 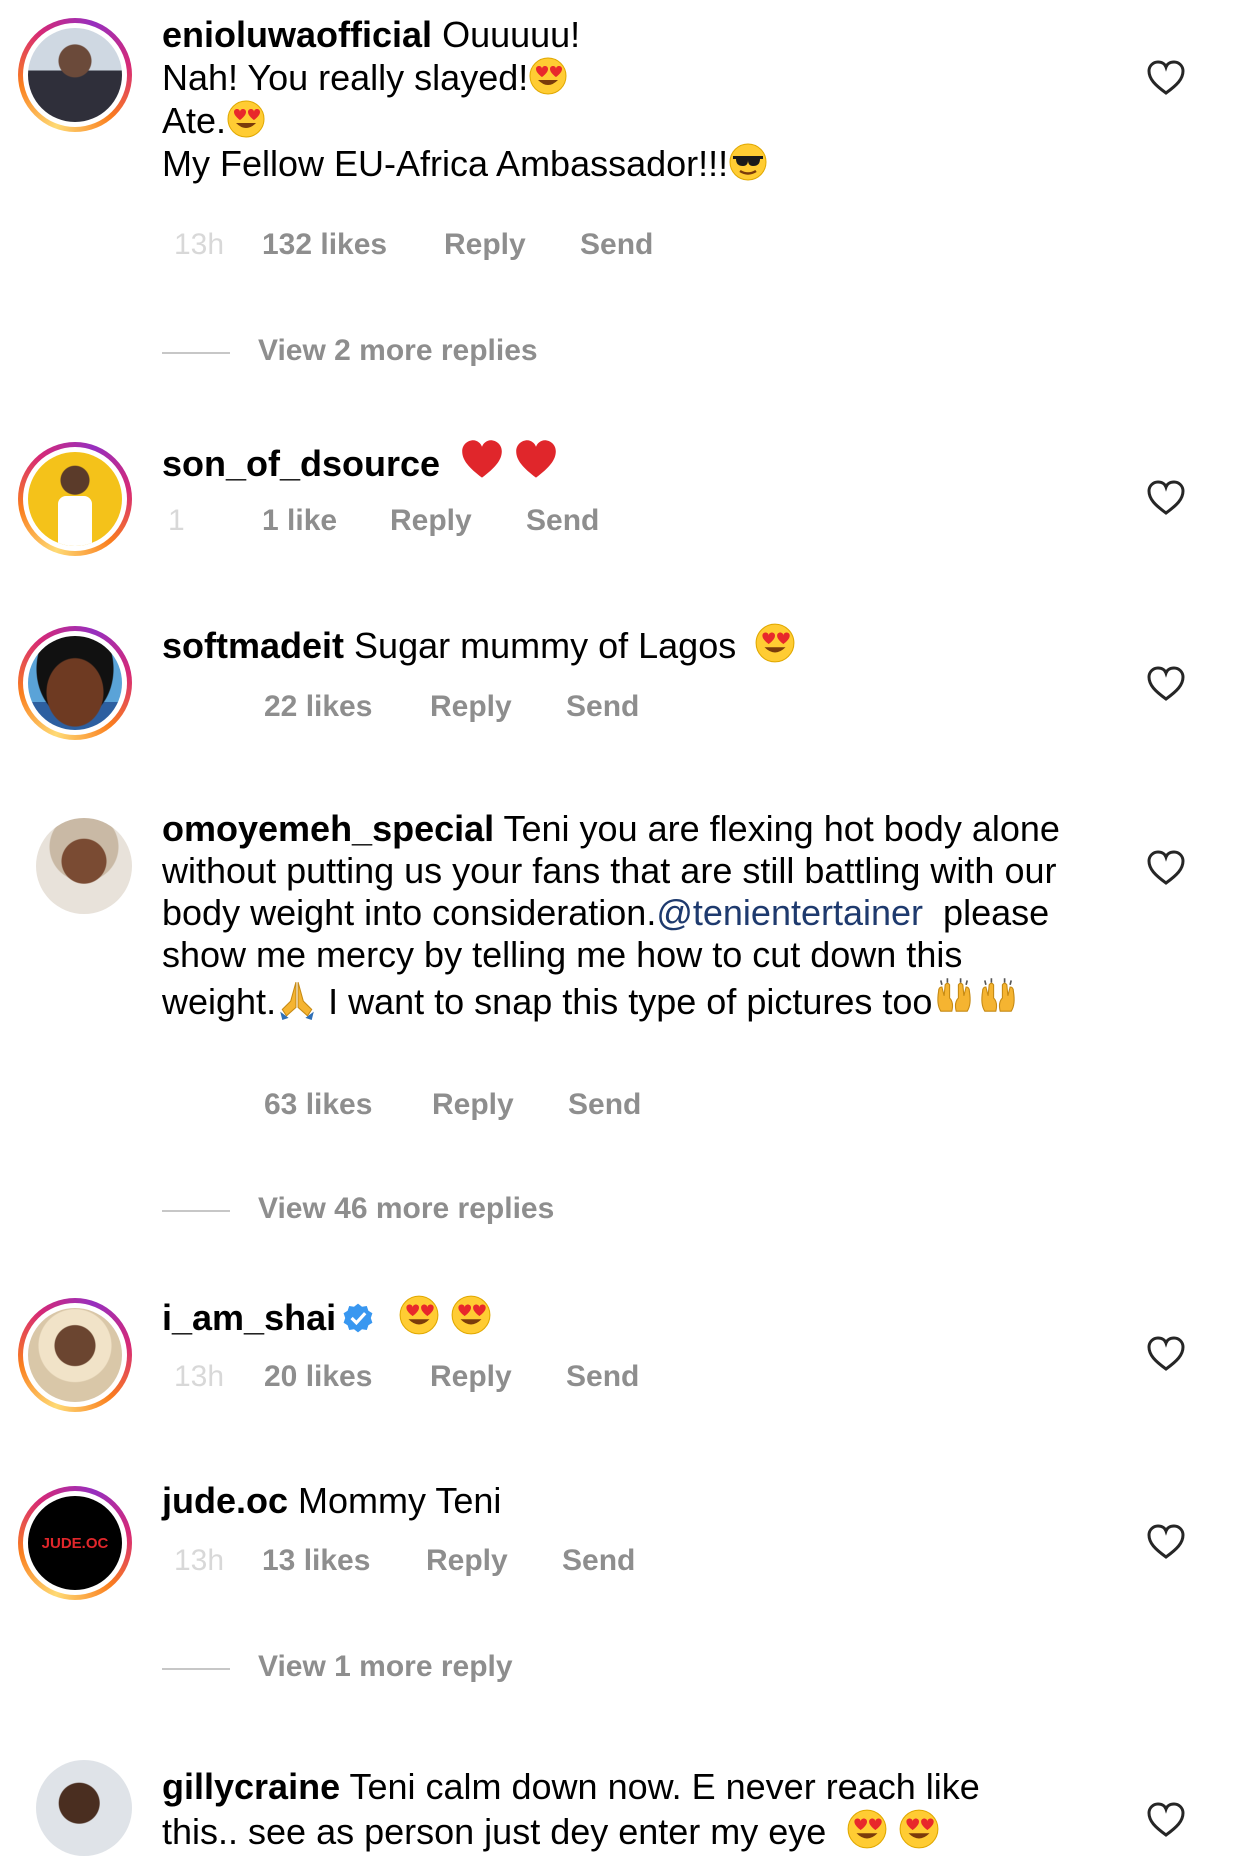 I want to click on mention-link: @tenientertainer, so click(x=789, y=912).